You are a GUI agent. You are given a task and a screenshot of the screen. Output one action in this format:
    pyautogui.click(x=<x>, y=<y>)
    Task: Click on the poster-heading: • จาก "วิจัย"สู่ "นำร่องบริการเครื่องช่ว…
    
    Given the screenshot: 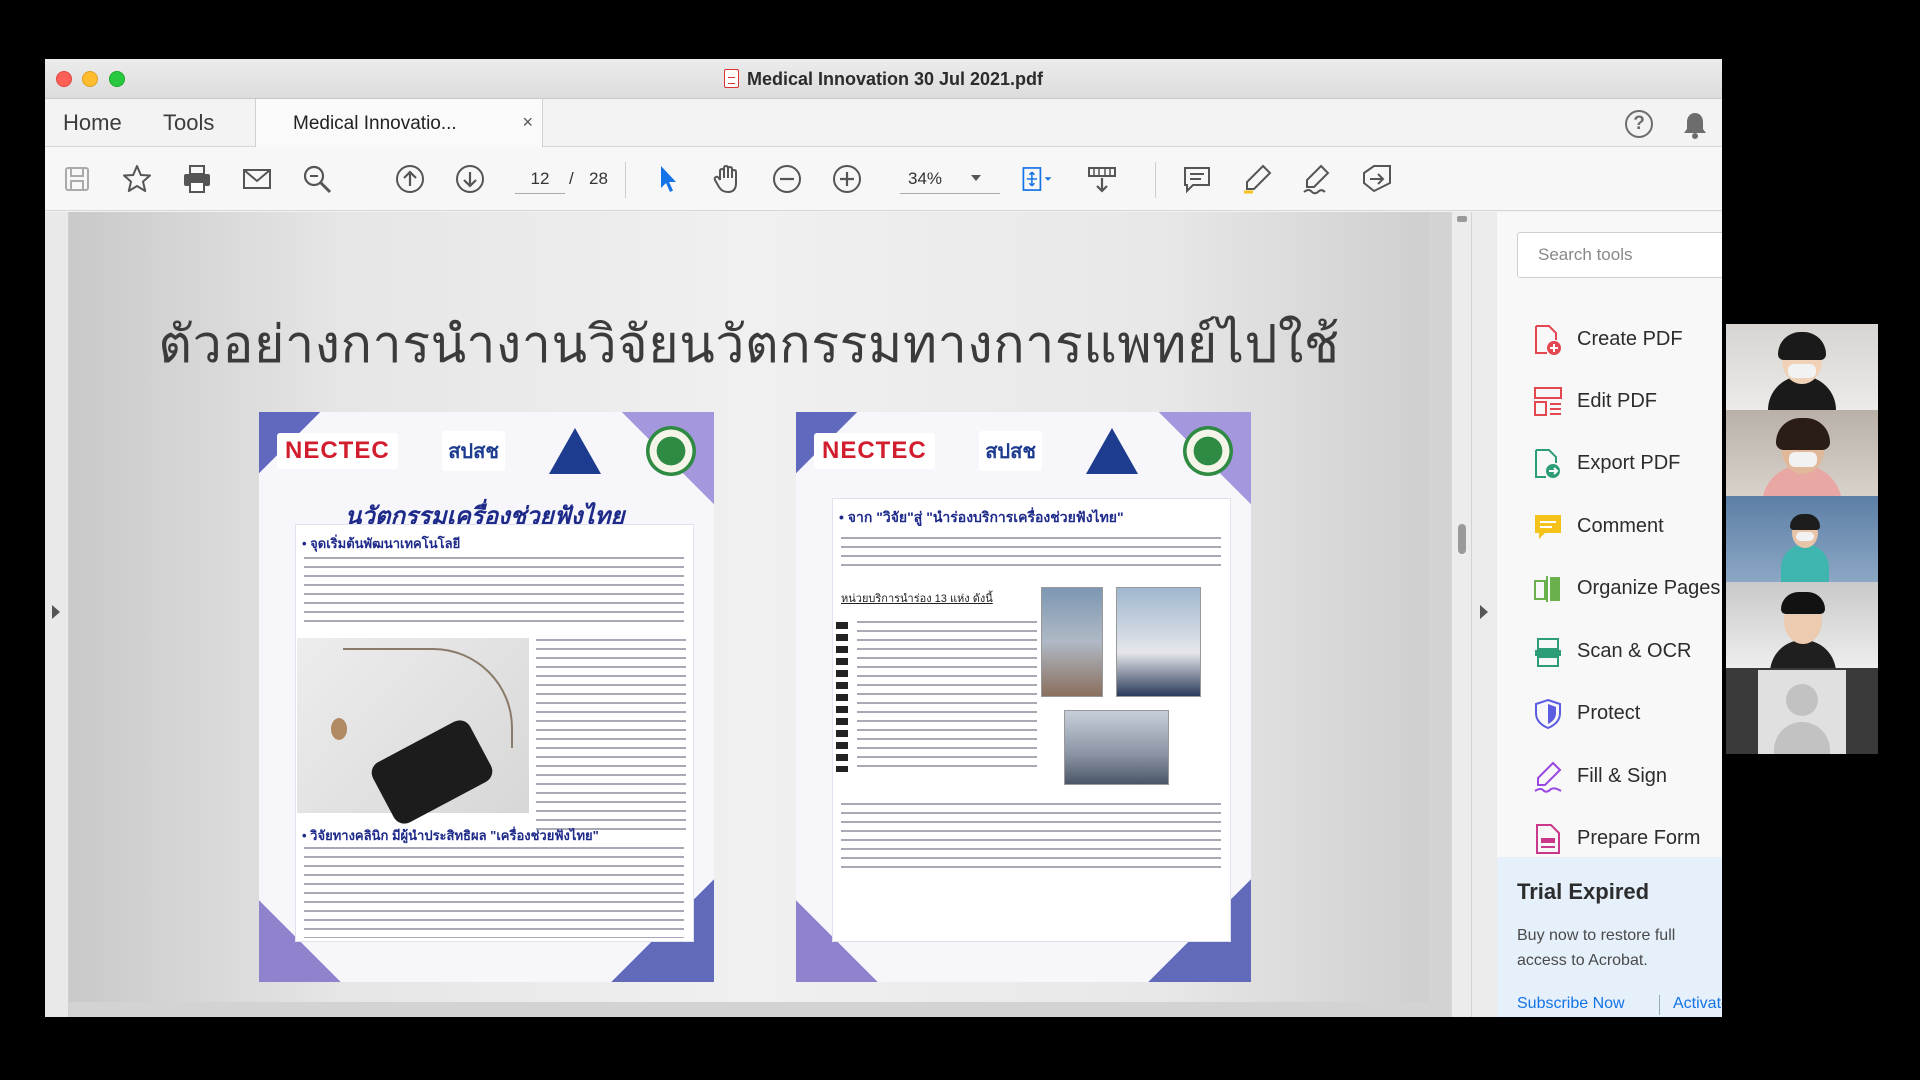 What is the action you would take?
    pyautogui.click(x=981, y=517)
    